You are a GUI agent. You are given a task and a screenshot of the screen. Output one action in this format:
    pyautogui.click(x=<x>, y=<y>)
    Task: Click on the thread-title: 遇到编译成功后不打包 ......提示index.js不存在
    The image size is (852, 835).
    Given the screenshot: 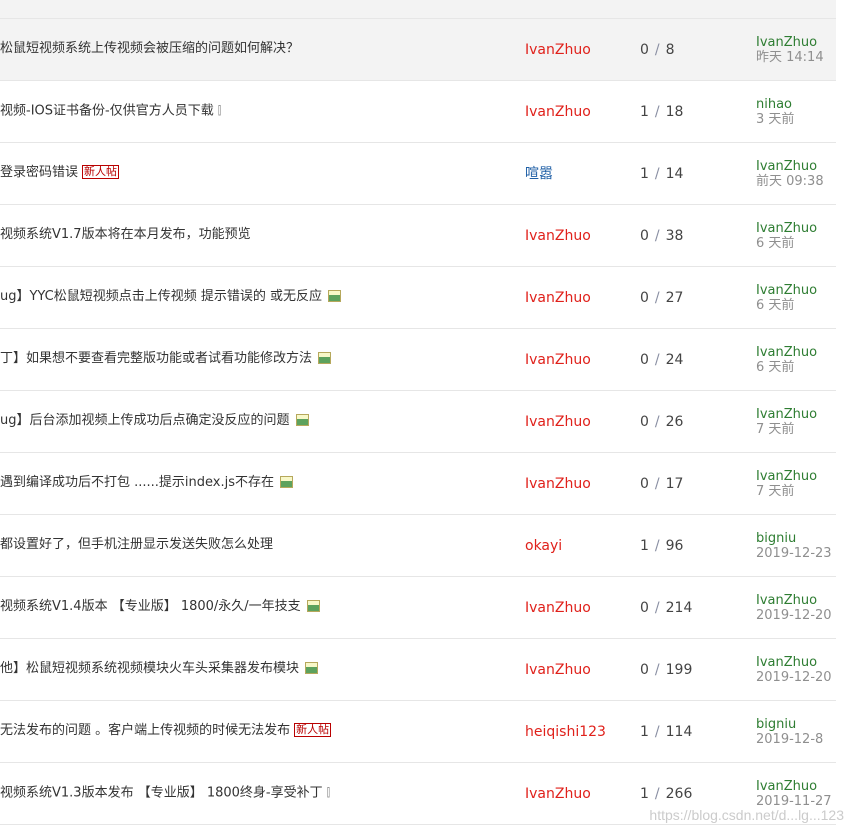 What is the action you would take?
    pyautogui.click(x=147, y=483)
    